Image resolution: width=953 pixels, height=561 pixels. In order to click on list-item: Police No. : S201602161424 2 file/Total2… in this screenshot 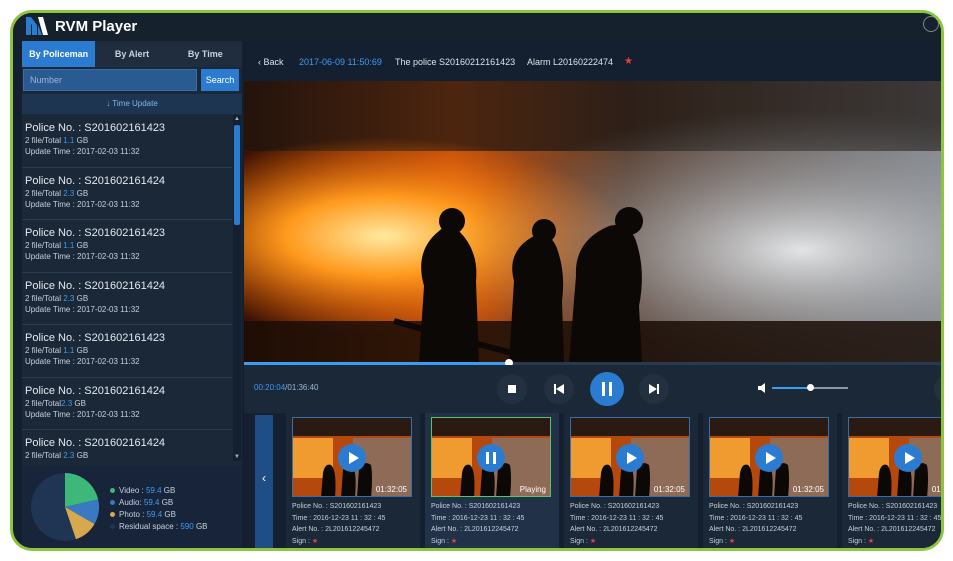, I will do `click(127, 403)`.